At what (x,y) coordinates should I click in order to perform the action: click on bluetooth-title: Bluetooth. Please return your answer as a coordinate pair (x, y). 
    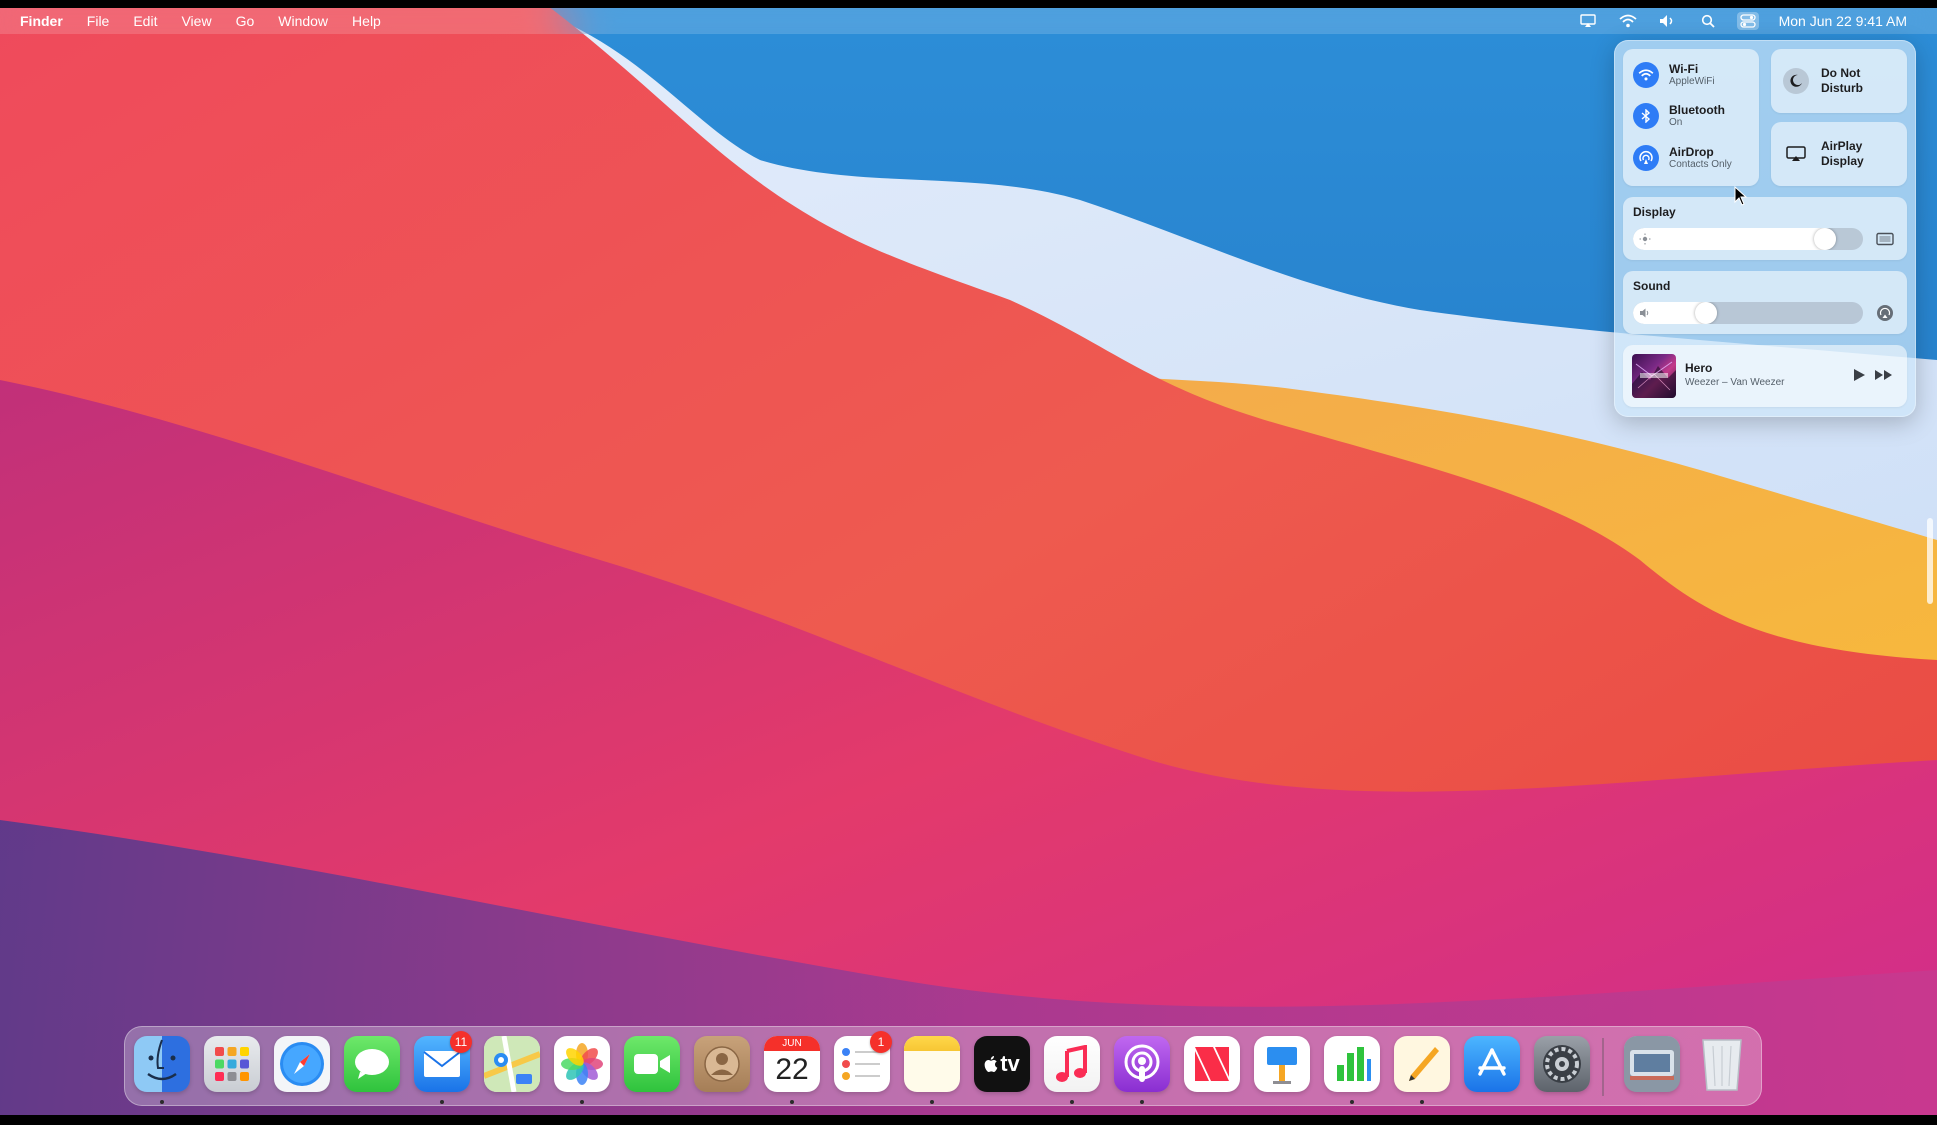
    Looking at the image, I should click on (1697, 110).